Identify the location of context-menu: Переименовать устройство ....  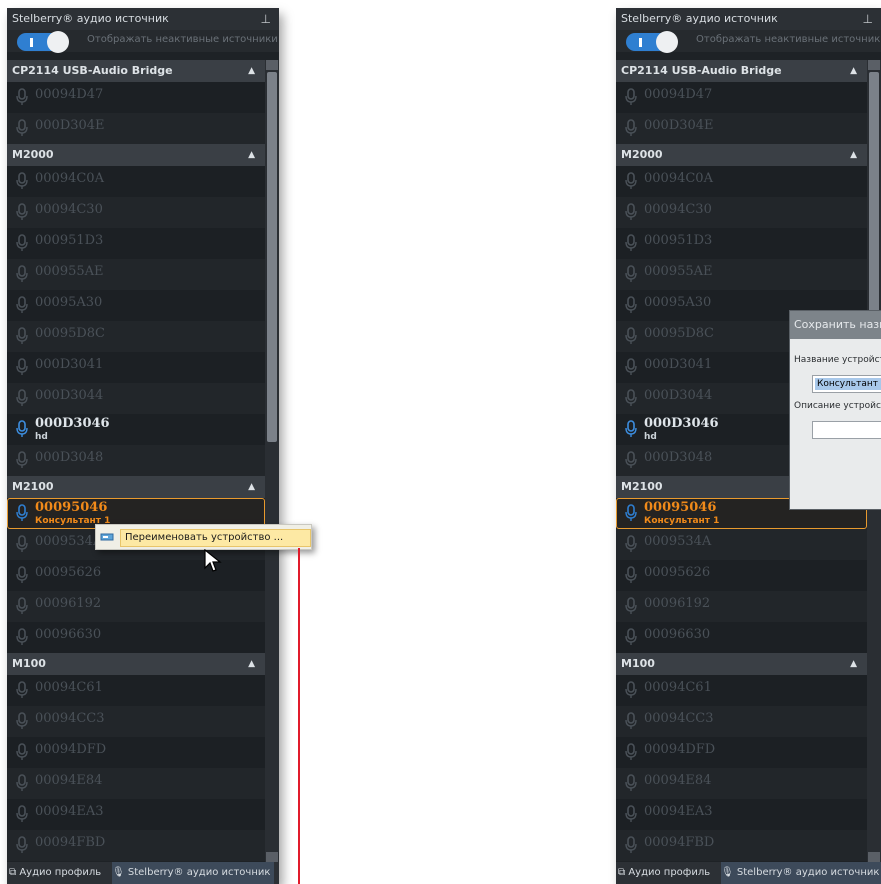
(203, 537).